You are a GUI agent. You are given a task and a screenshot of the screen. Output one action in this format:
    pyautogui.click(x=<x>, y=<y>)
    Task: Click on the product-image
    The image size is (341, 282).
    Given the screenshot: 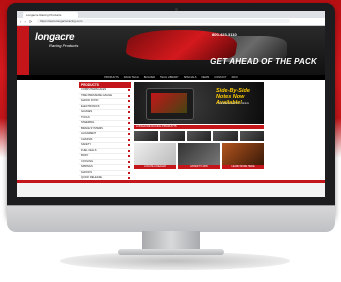 What is the action you would take?
    pyautogui.click(x=243, y=154)
    